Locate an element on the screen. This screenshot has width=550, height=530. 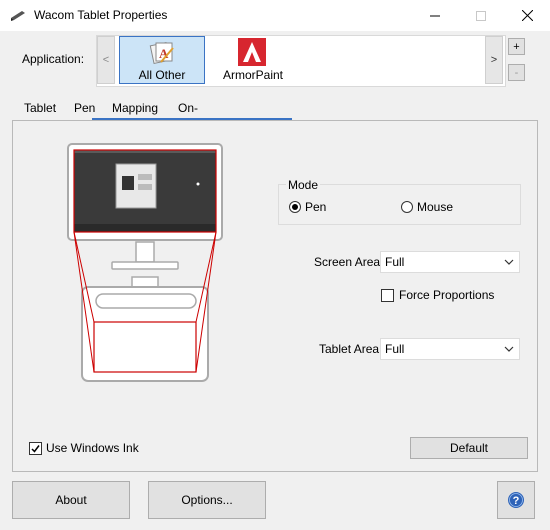
screen-area-label: Screen Area: is located at coordinates (349, 262).